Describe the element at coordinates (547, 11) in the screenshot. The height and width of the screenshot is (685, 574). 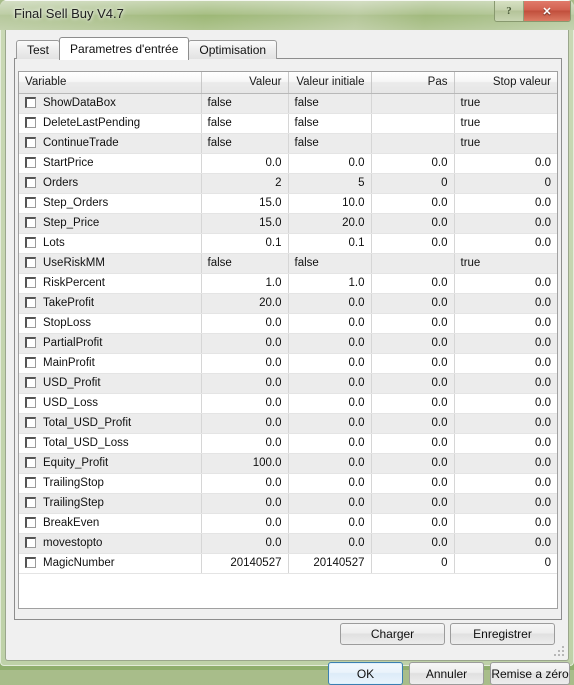
I see `close-icon: ✕` at that location.